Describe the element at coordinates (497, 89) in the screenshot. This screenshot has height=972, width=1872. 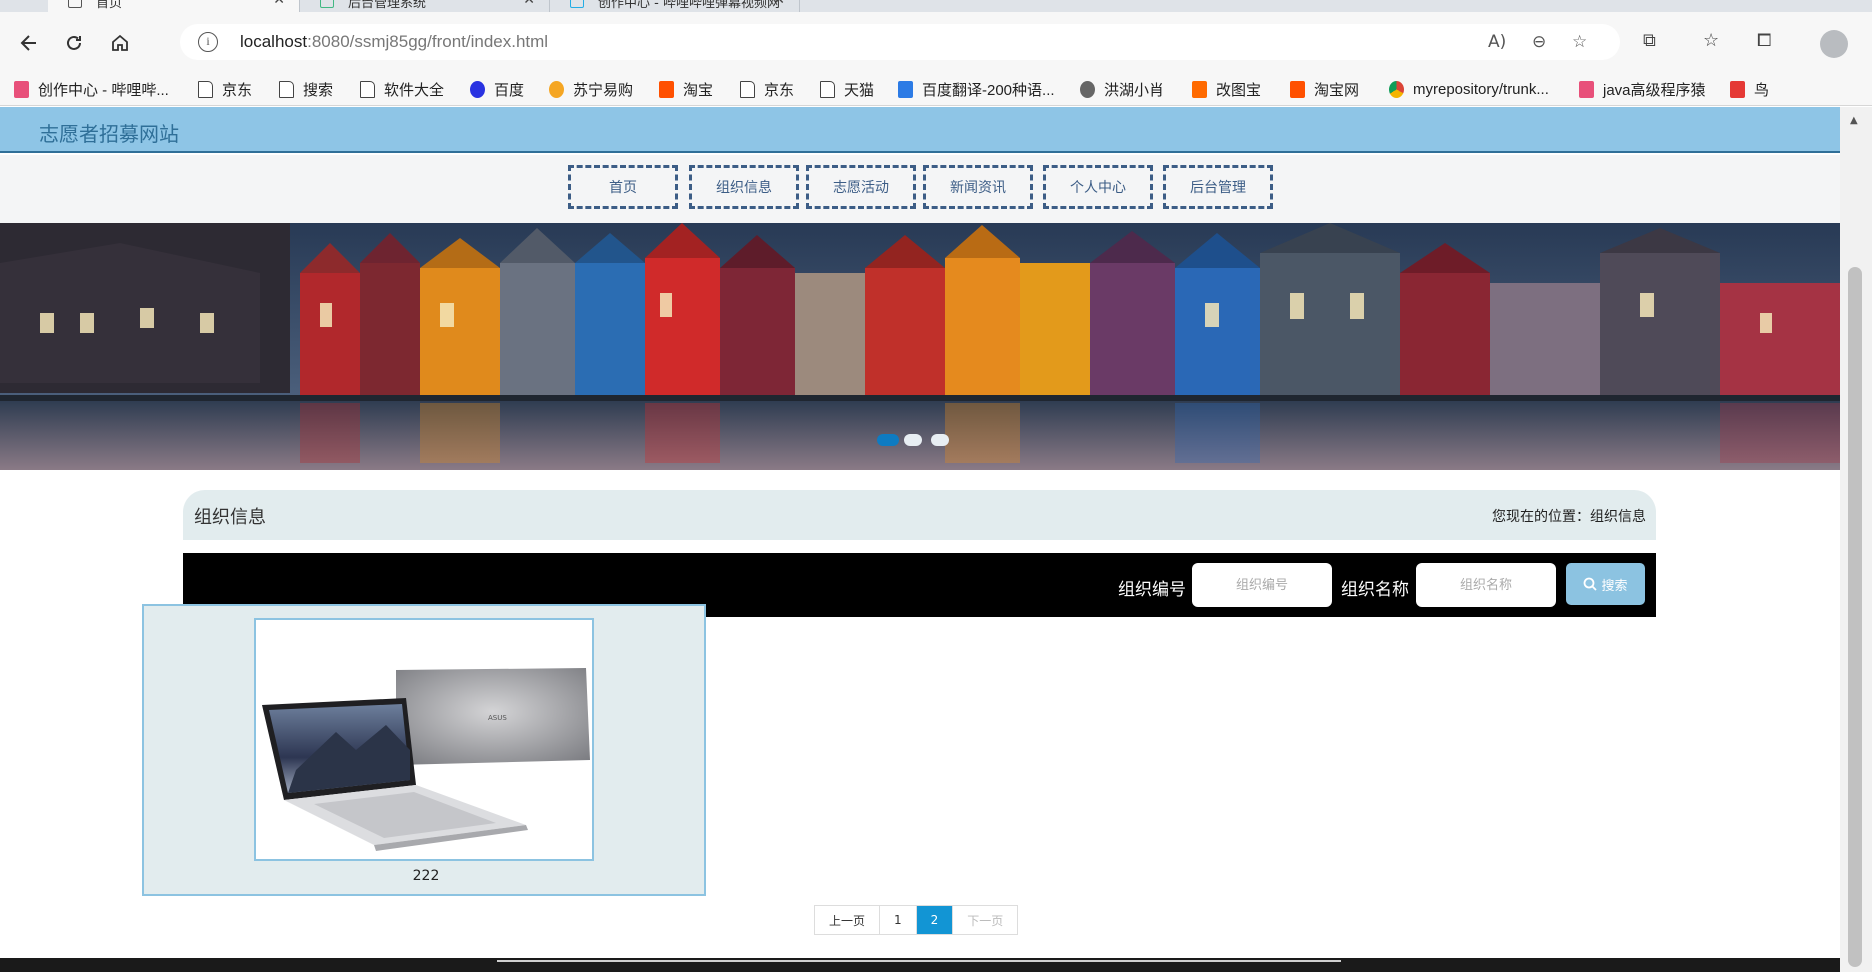
I see `bookmark-item: 百度` at that location.